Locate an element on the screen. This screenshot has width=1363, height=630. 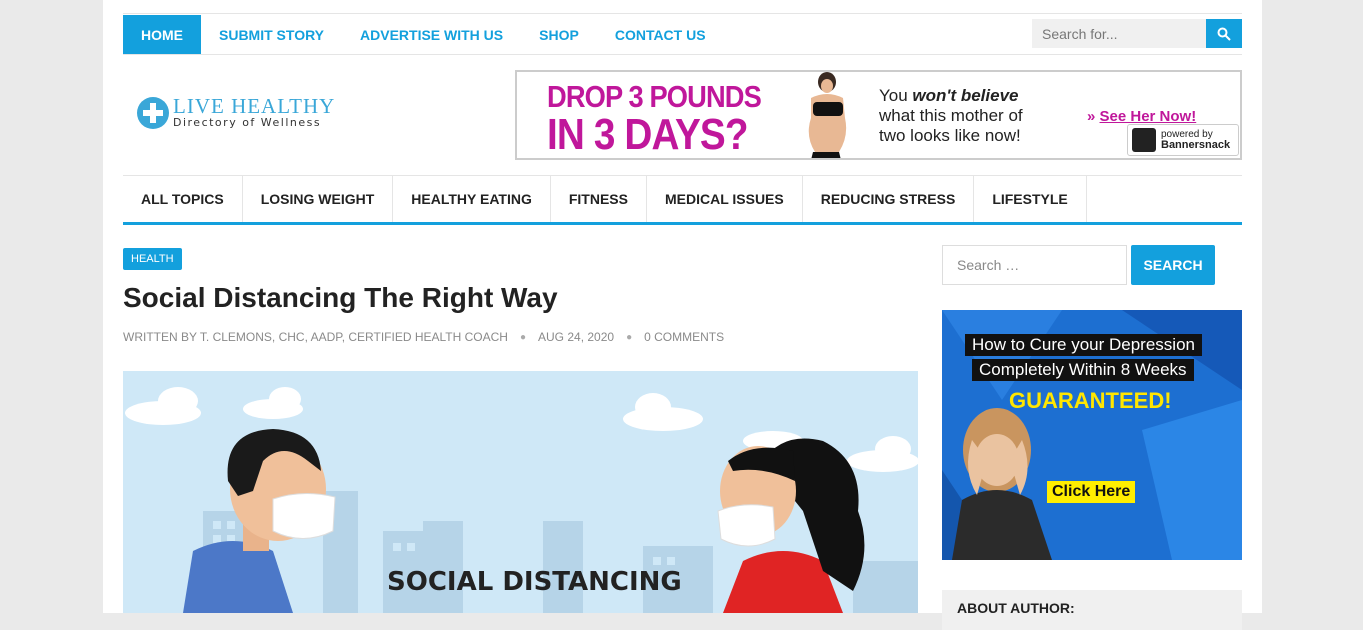
about-author-heading: ABOUT AUTHOR: is located at coordinates (1092, 610).